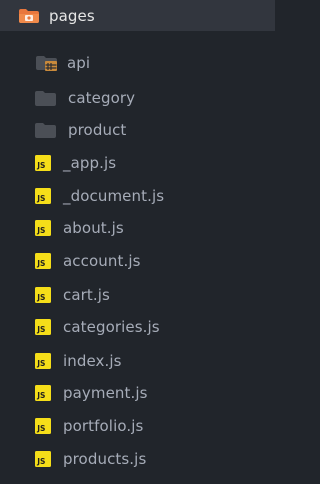 Image resolution: width=320 pixels, height=484 pixels. Describe the element at coordinates (103, 426) in the screenshot. I see `tree-item-label: portfolio.js` at that location.